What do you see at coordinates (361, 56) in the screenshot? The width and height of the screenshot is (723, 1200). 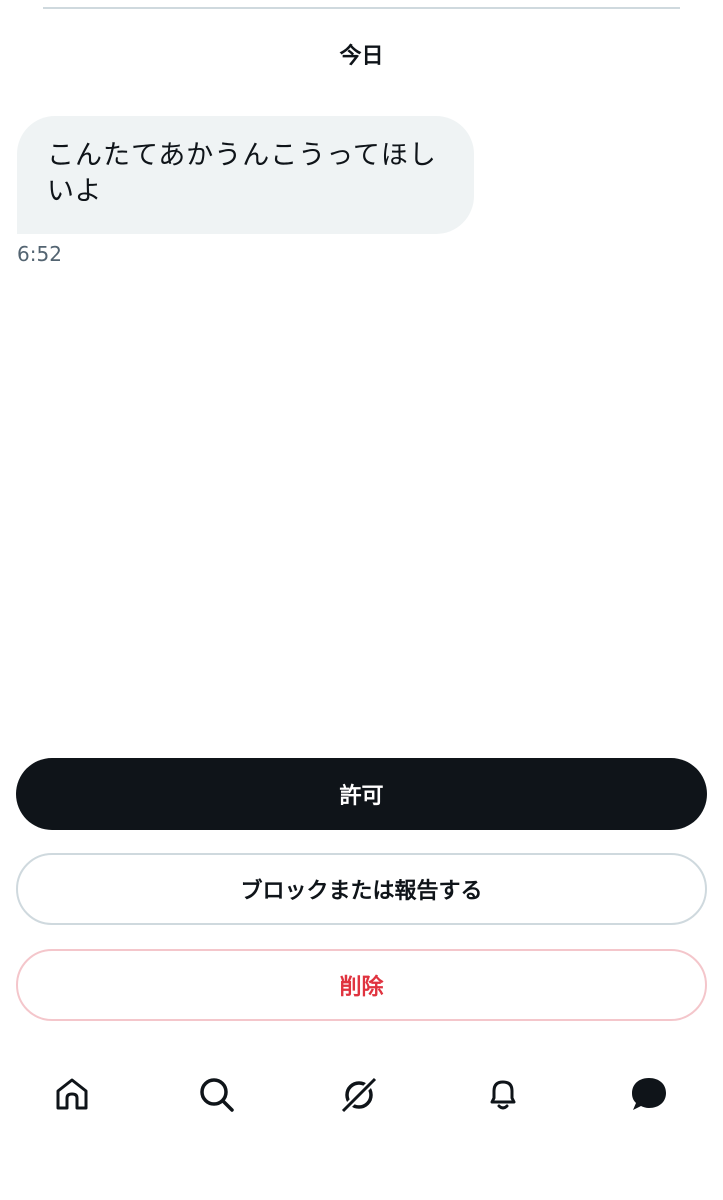 I see `date-separator: 今日` at bounding box center [361, 56].